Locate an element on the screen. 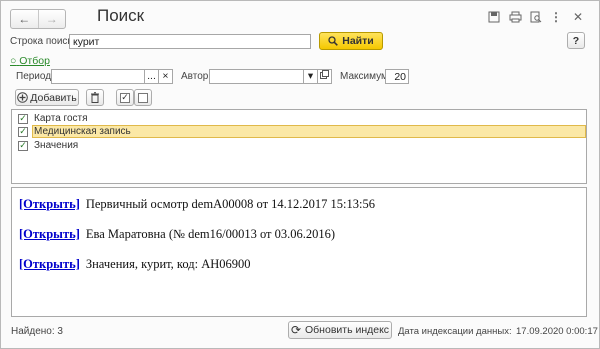  found-count: Найдено: 3 is located at coordinates (37, 331).